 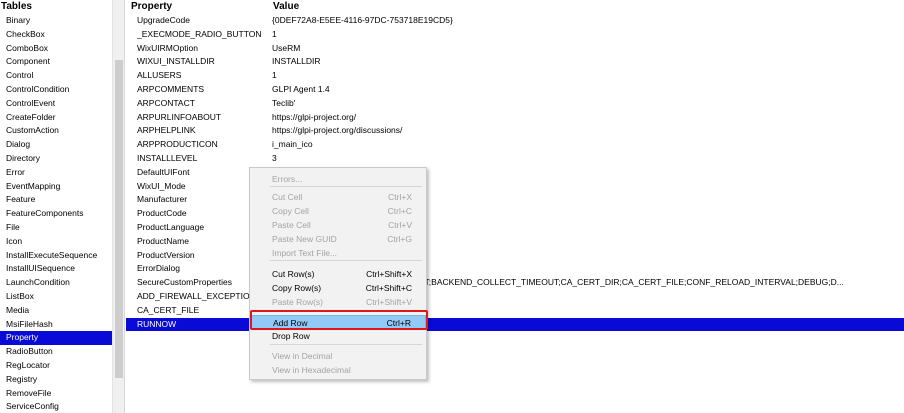 What do you see at coordinates (202, 173) in the screenshot?
I see `property-cell: DefaultUIFont` at bounding box center [202, 173].